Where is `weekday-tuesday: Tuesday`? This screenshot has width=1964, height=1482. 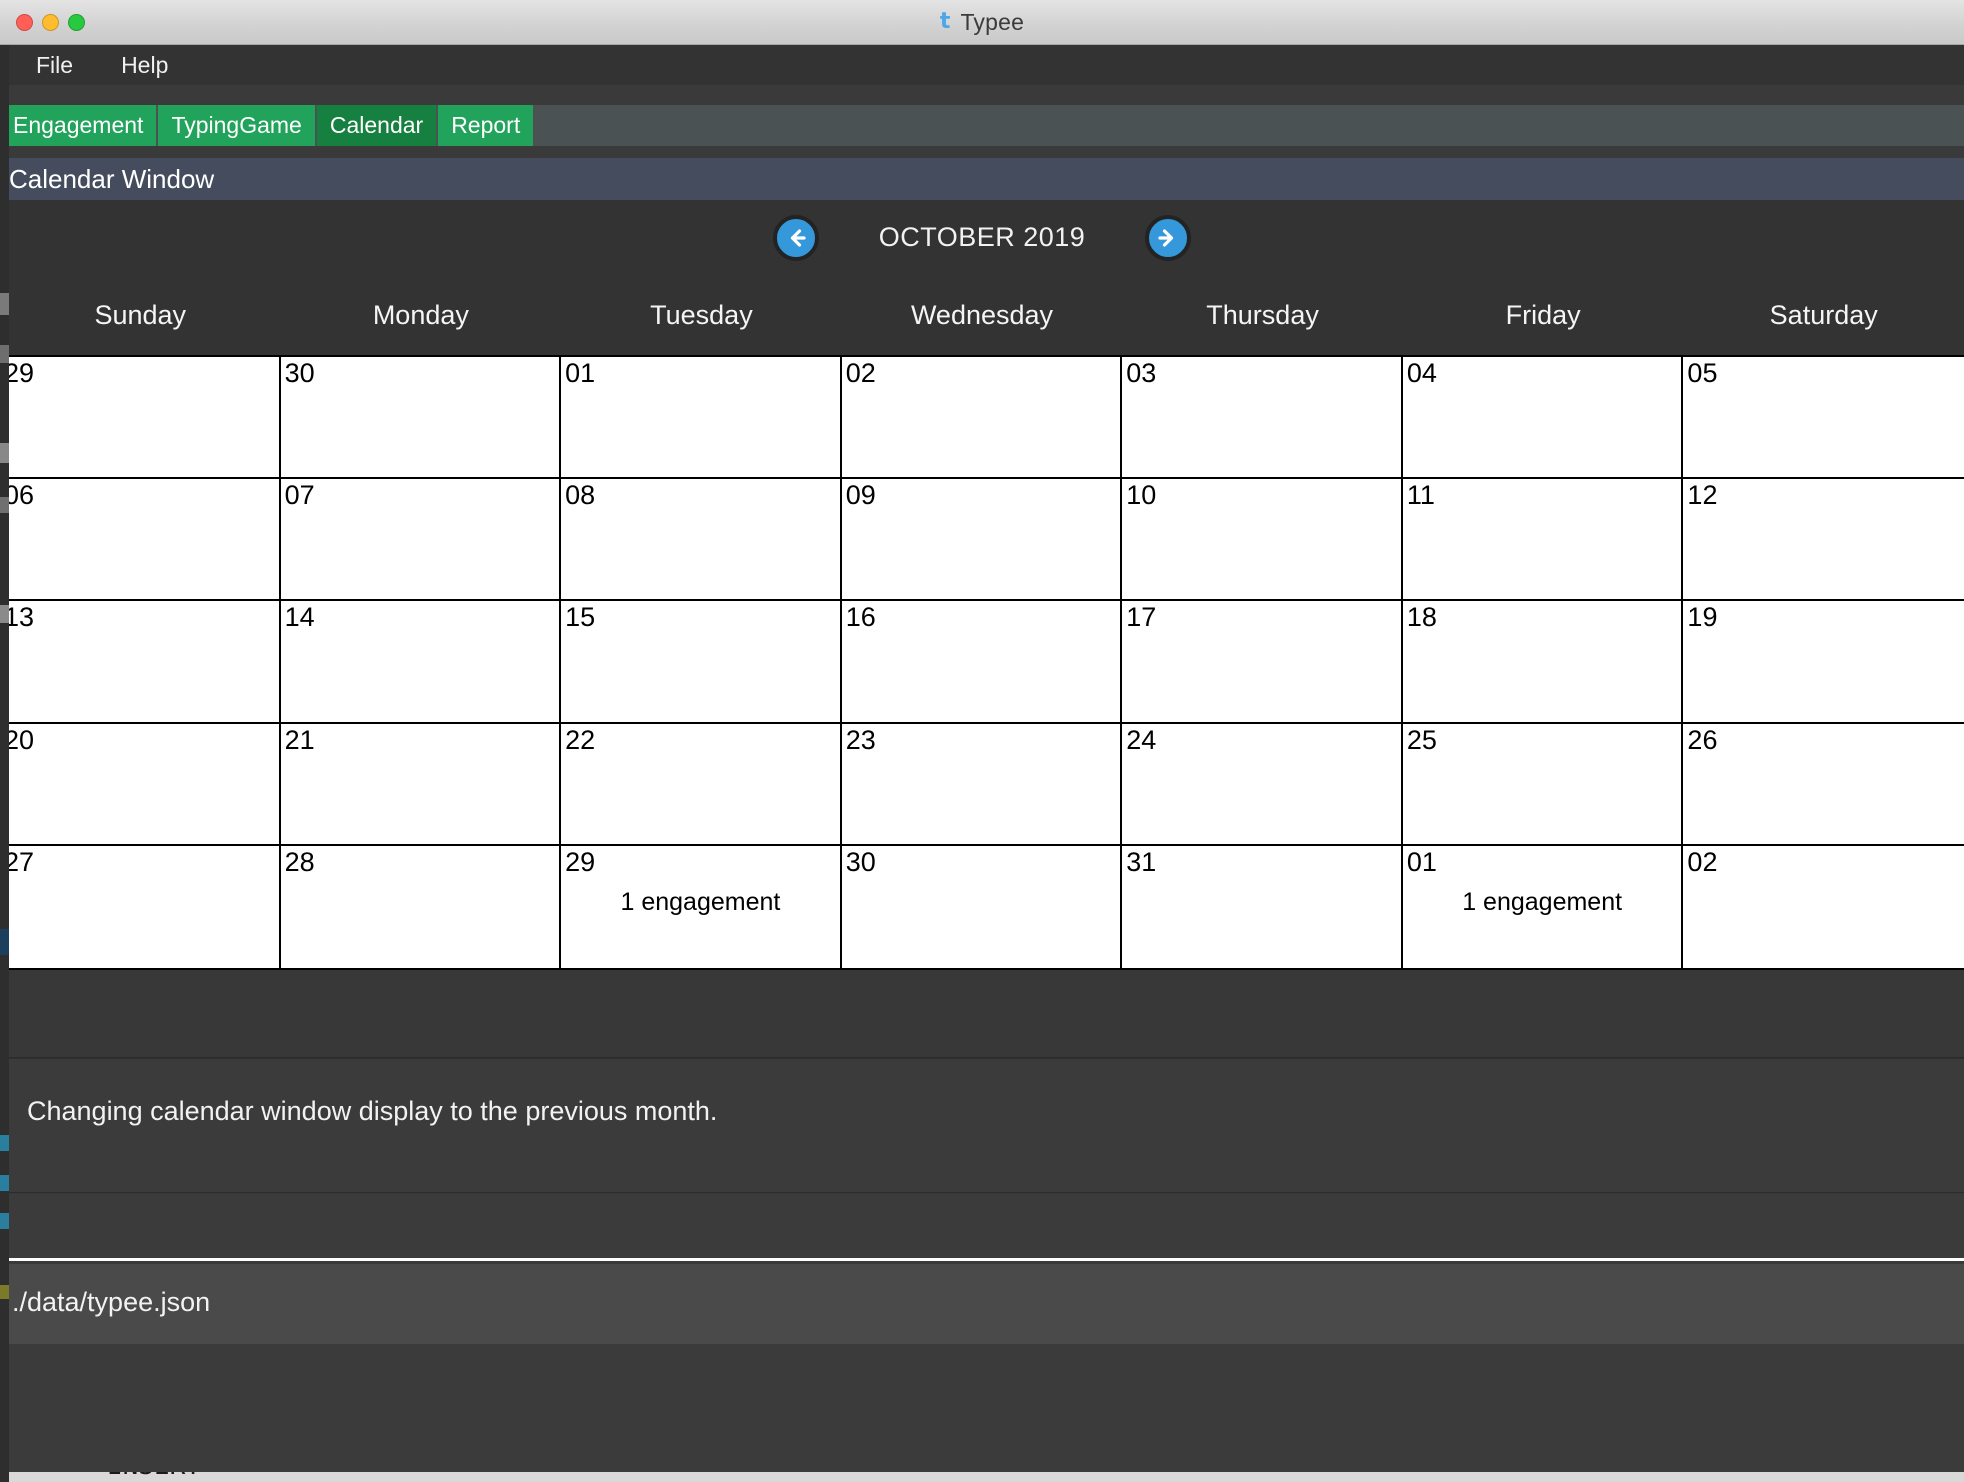 weekday-tuesday: Tuesday is located at coordinates (701, 314).